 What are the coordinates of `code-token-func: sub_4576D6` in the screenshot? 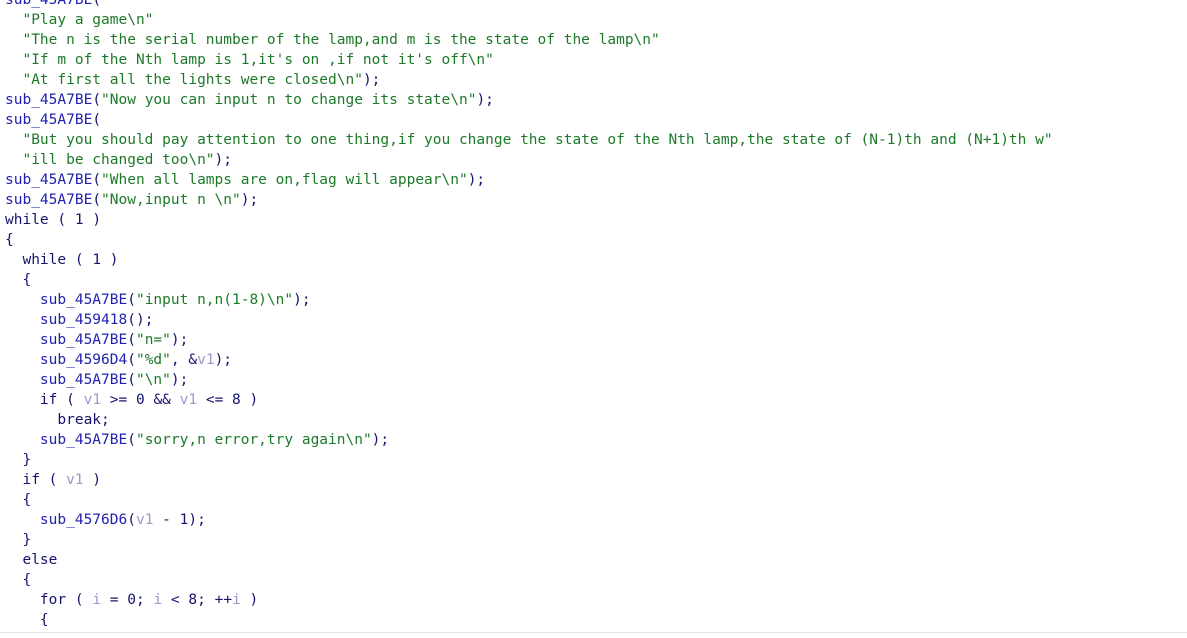 It's located at (83, 520).